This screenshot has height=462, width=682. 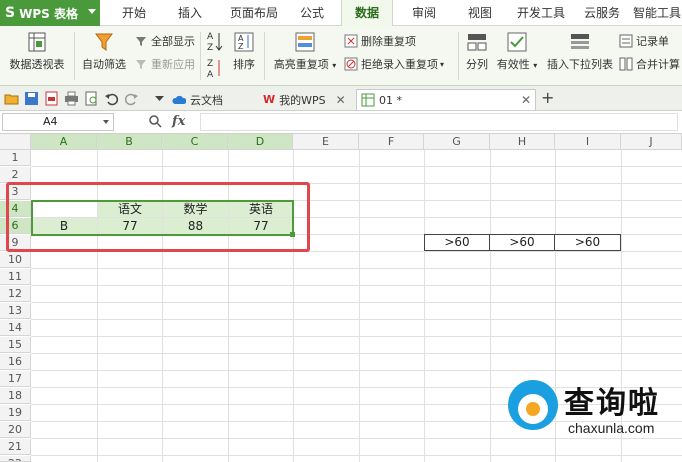 What do you see at coordinates (477, 42) in the screenshot?
I see `split-columns-icon` at bounding box center [477, 42].